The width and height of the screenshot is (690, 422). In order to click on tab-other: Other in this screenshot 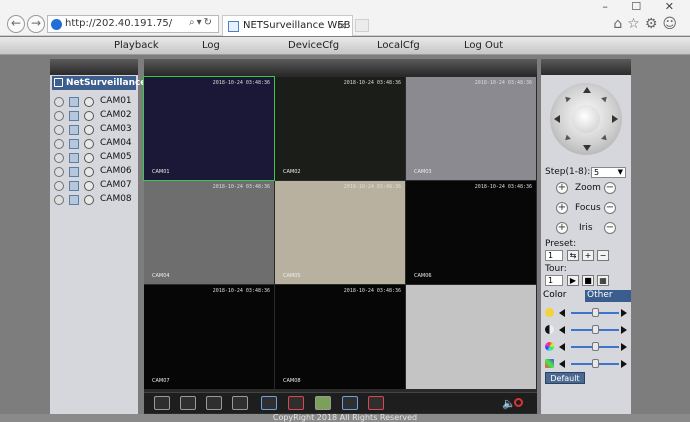, I will do `click(608, 296)`.